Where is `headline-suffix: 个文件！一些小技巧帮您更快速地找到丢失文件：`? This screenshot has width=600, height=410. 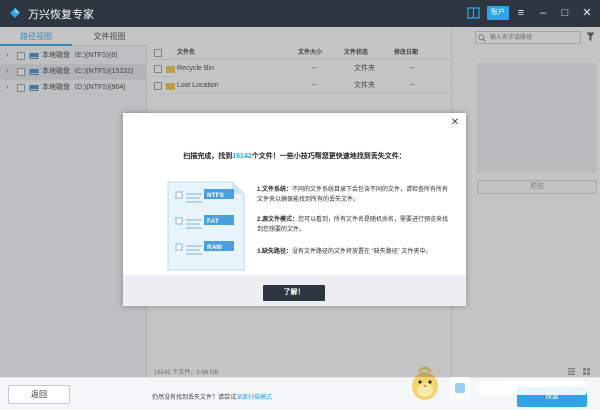
headline-suffix: 个文件！一些小技巧帮您更快速地找到丢失文件： is located at coordinates (328, 156).